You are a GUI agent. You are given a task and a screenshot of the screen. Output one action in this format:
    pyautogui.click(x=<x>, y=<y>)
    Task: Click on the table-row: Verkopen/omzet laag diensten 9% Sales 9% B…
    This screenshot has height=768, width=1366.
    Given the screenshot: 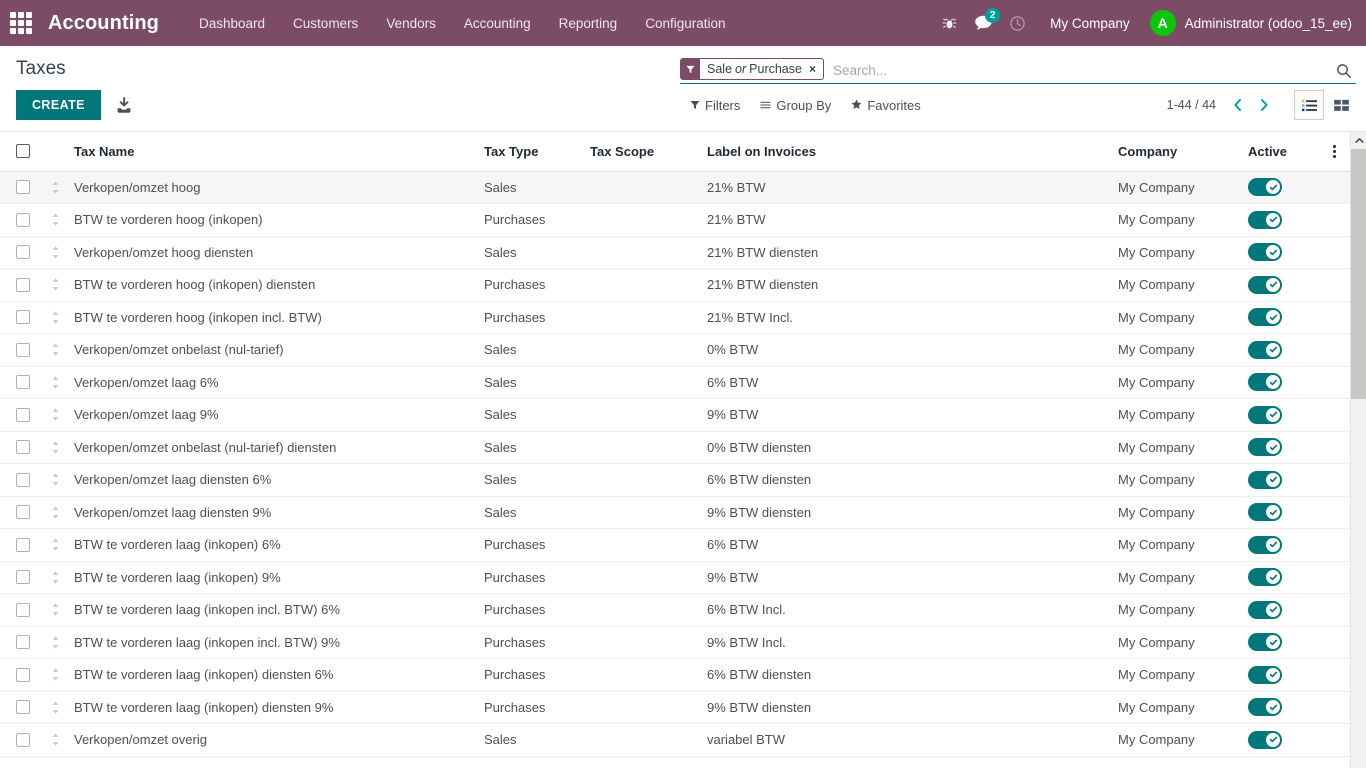 What is the action you would take?
    pyautogui.click(x=675, y=512)
    